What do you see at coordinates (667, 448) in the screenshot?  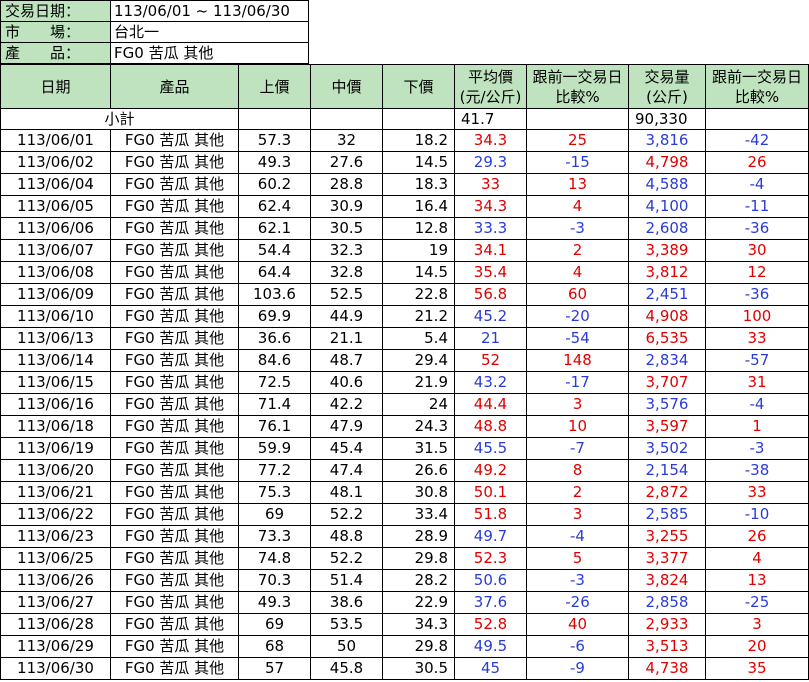 I see `cell-volume: 3,502` at bounding box center [667, 448].